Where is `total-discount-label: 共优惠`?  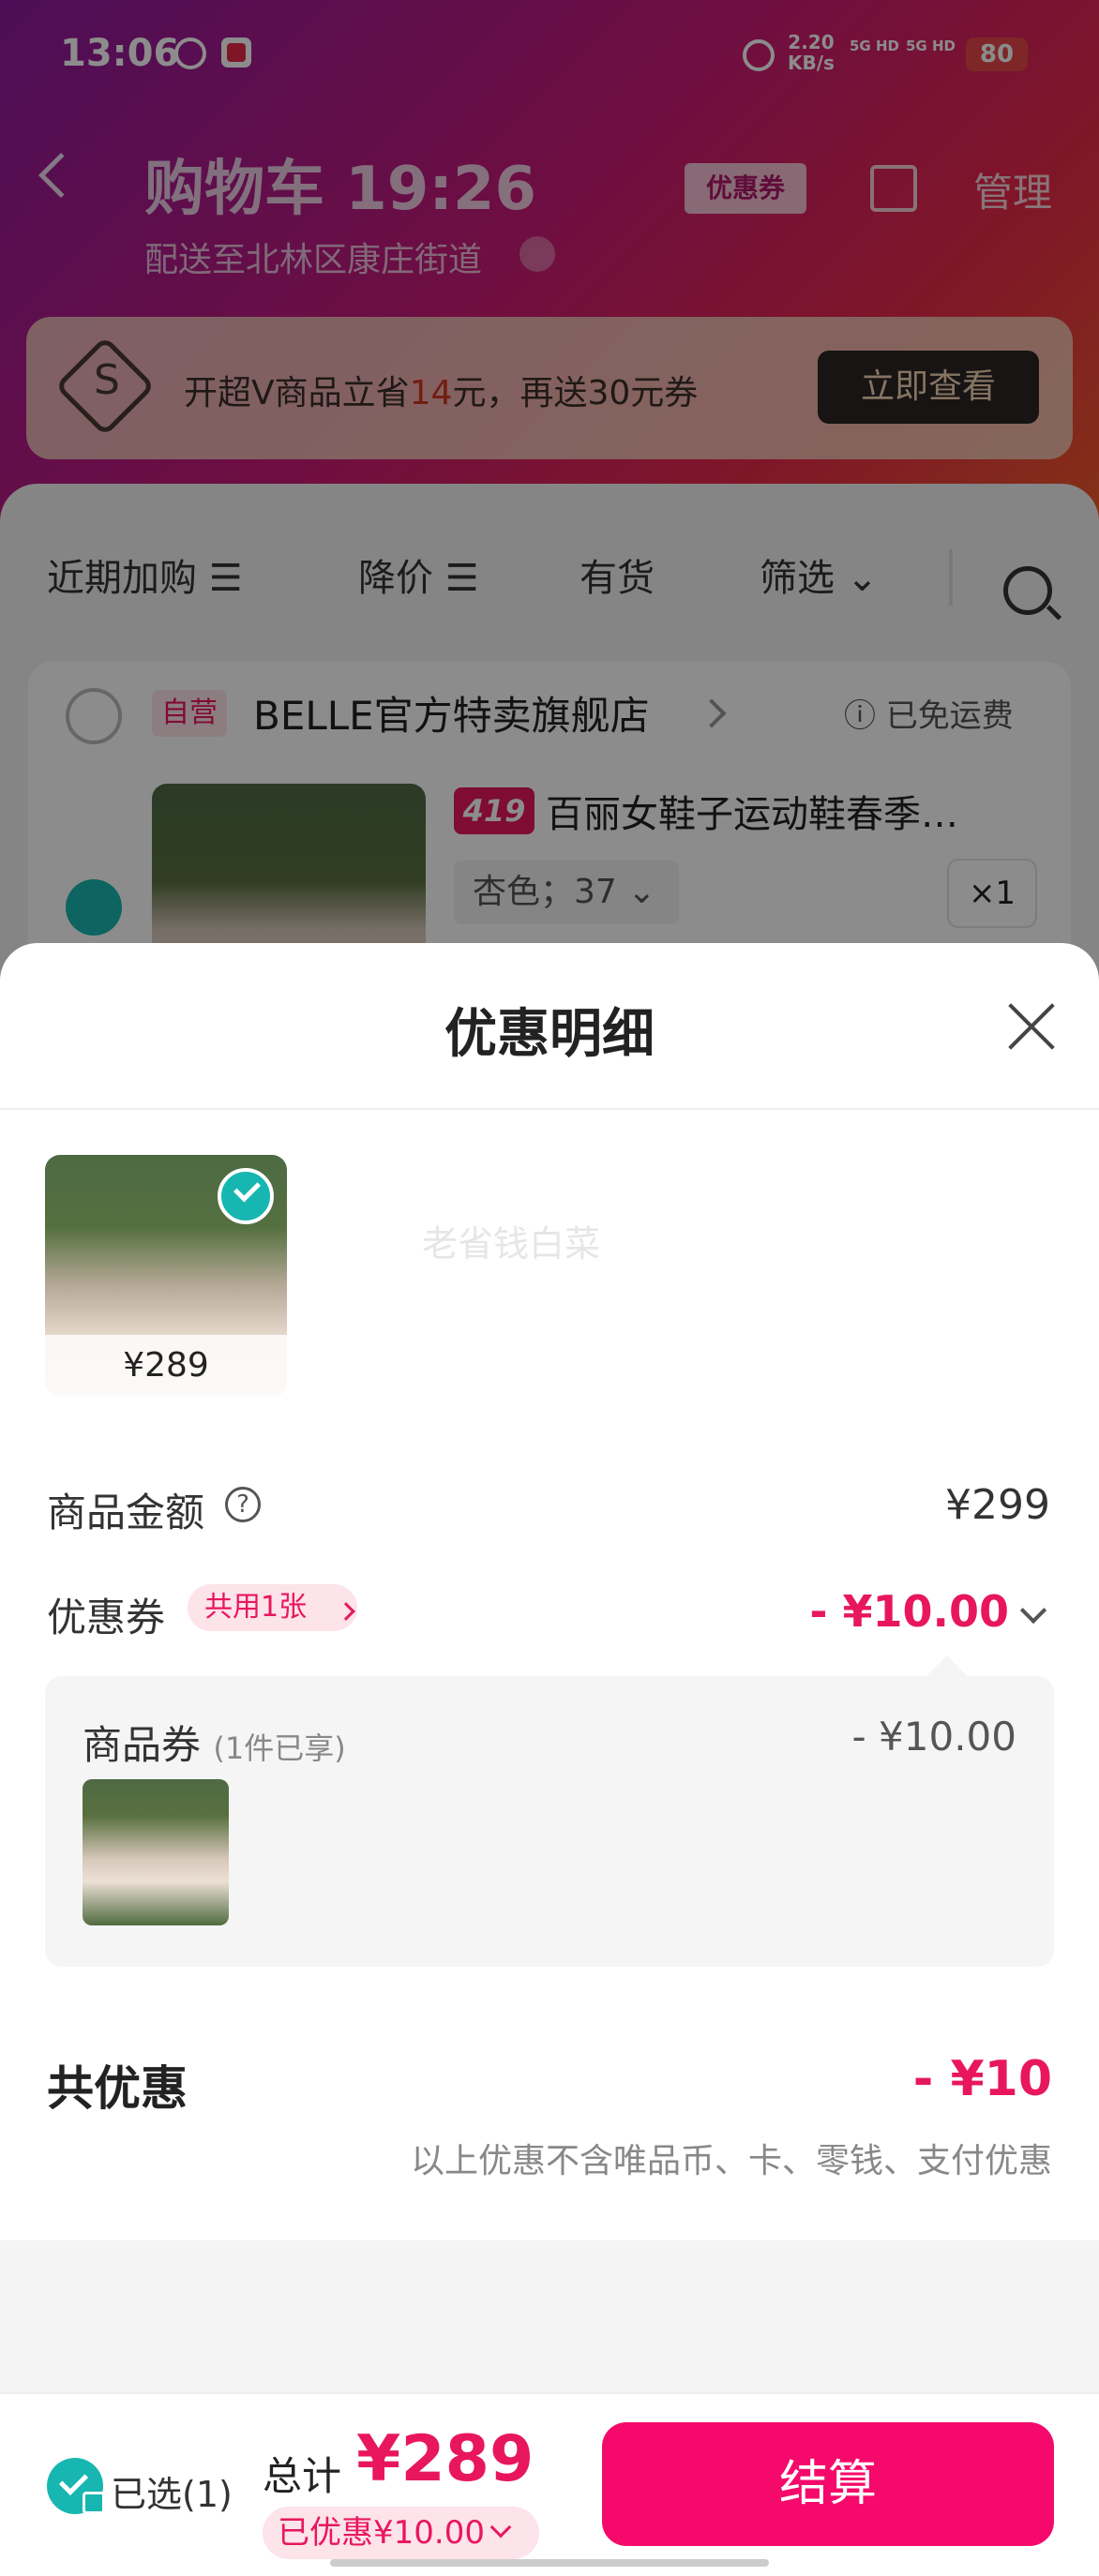
total-discount-label: 共优惠 is located at coordinates (117, 2088).